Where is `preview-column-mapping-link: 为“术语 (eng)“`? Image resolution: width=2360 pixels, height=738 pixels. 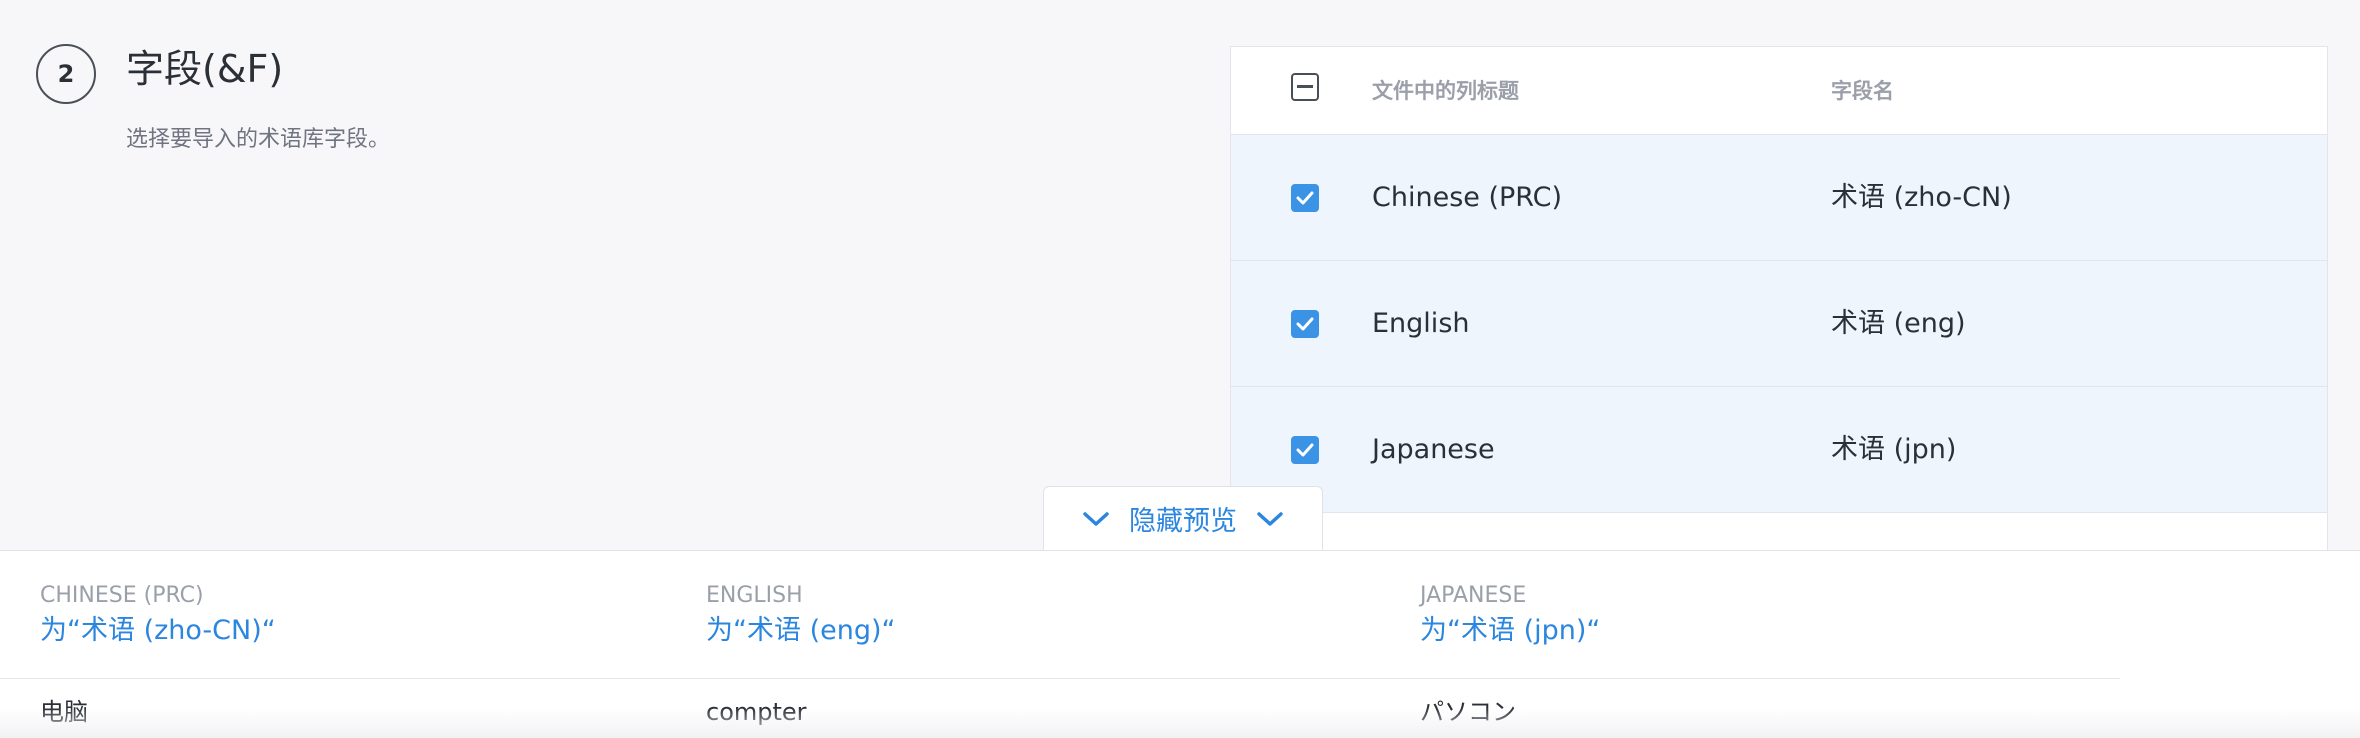
preview-column-mapping-link: 为“术语 (eng)“ is located at coordinates (801, 631).